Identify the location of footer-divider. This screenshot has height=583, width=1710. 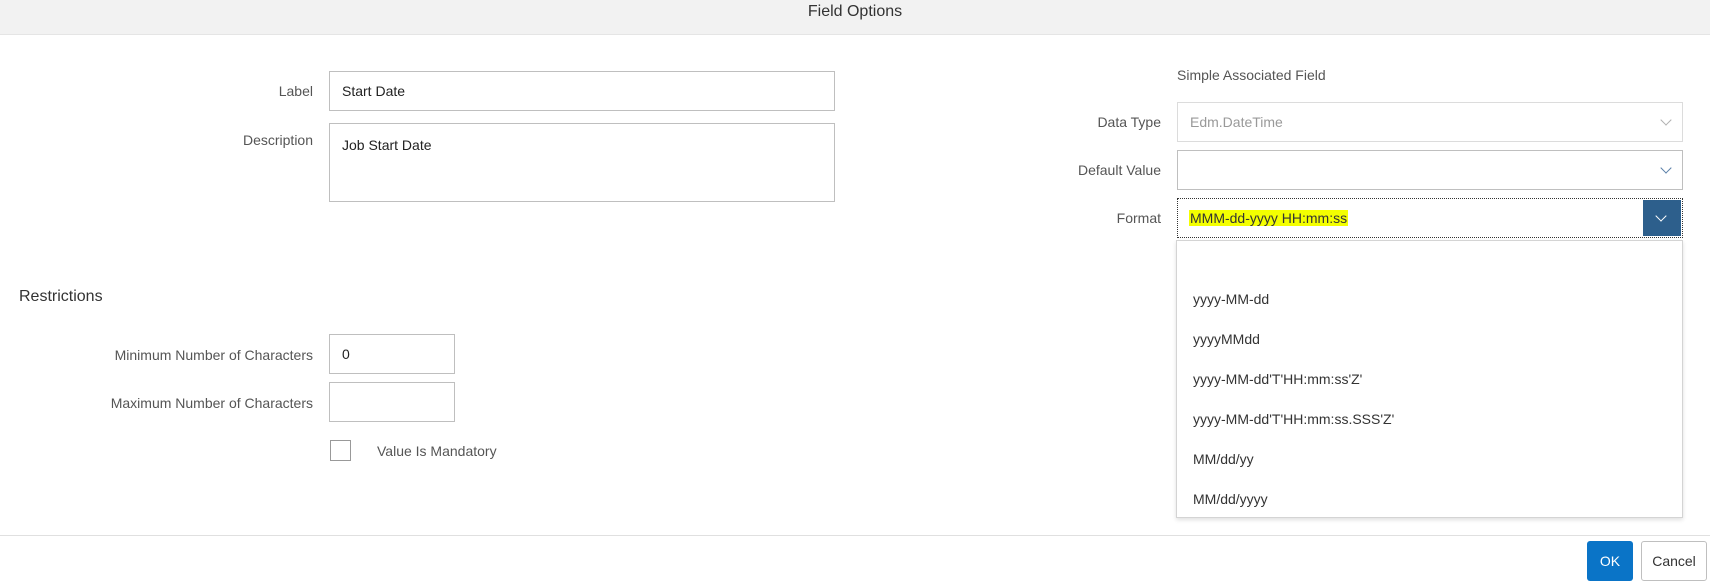
(855, 535).